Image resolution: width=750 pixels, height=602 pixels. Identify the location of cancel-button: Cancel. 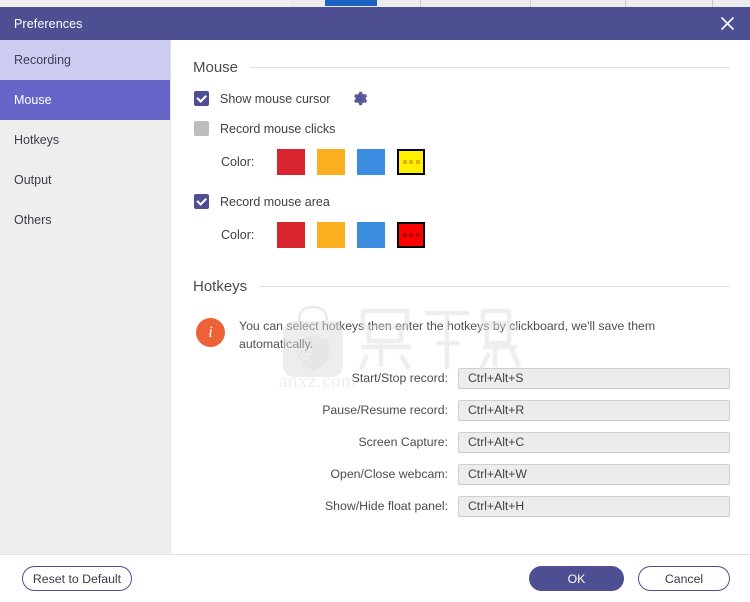
(684, 578).